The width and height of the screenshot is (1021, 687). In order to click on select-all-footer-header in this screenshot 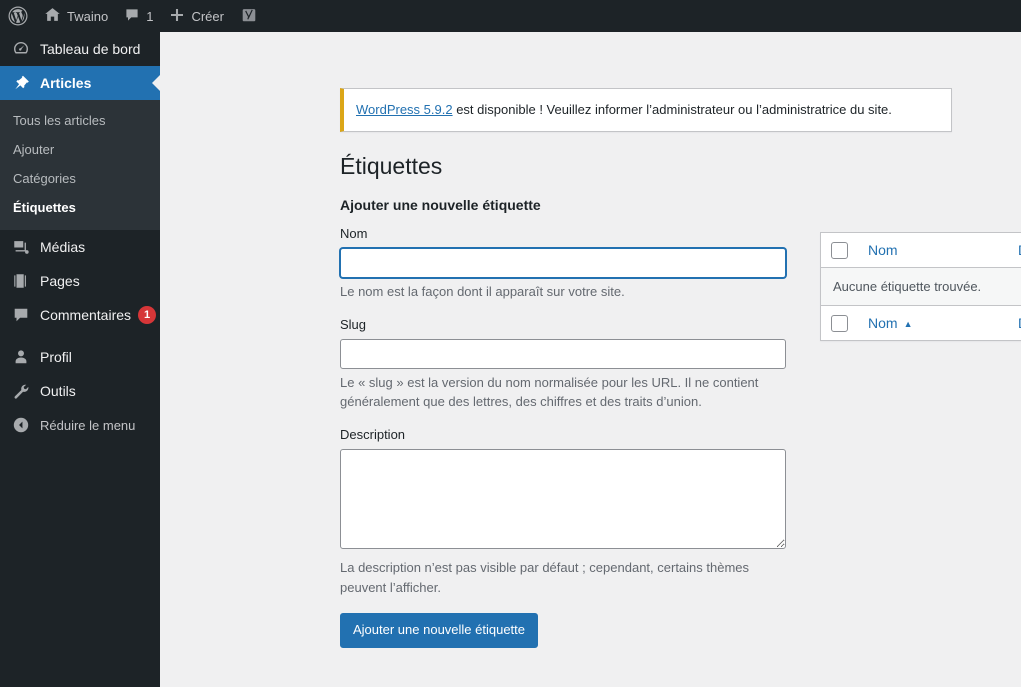, I will do `click(839, 322)`.